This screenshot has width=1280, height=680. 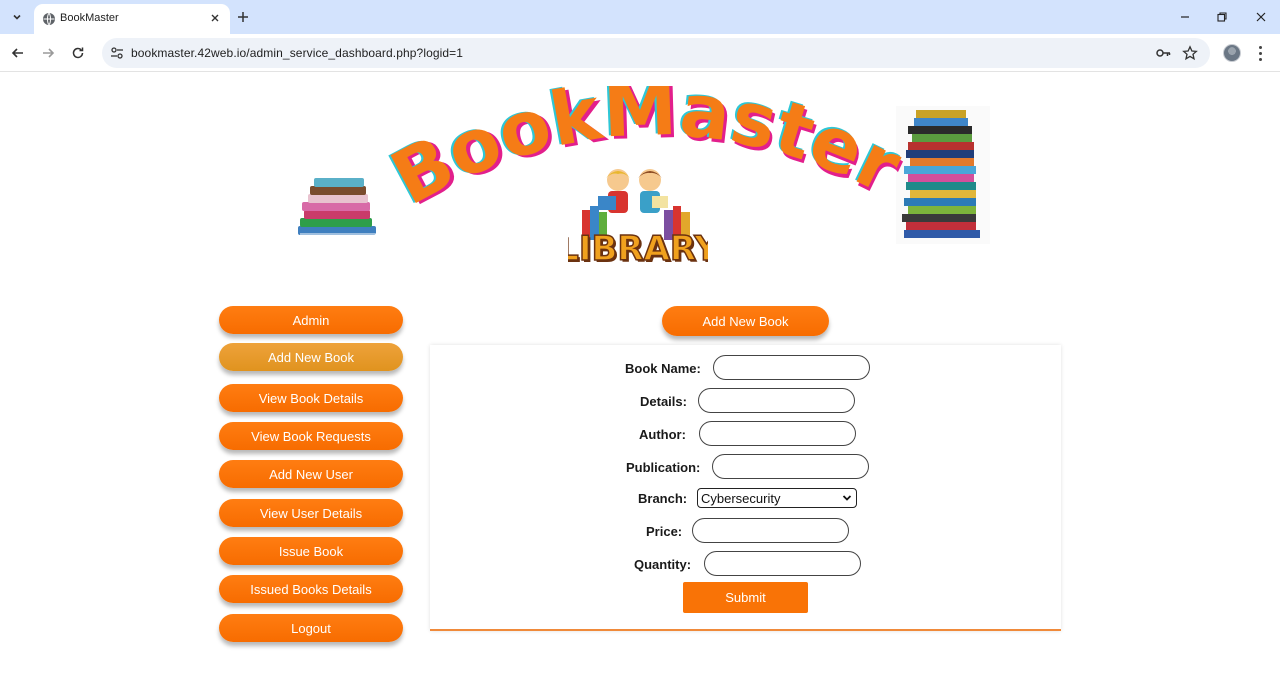 What do you see at coordinates (638, 220) in the screenshot?
I see `kids-library-illustration: LIBRARY LIBRARY` at bounding box center [638, 220].